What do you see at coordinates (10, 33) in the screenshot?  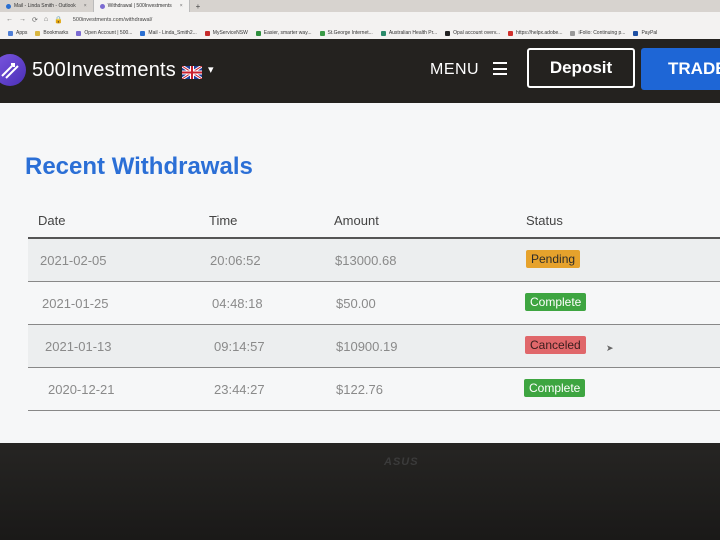 I see `apps-icon` at bounding box center [10, 33].